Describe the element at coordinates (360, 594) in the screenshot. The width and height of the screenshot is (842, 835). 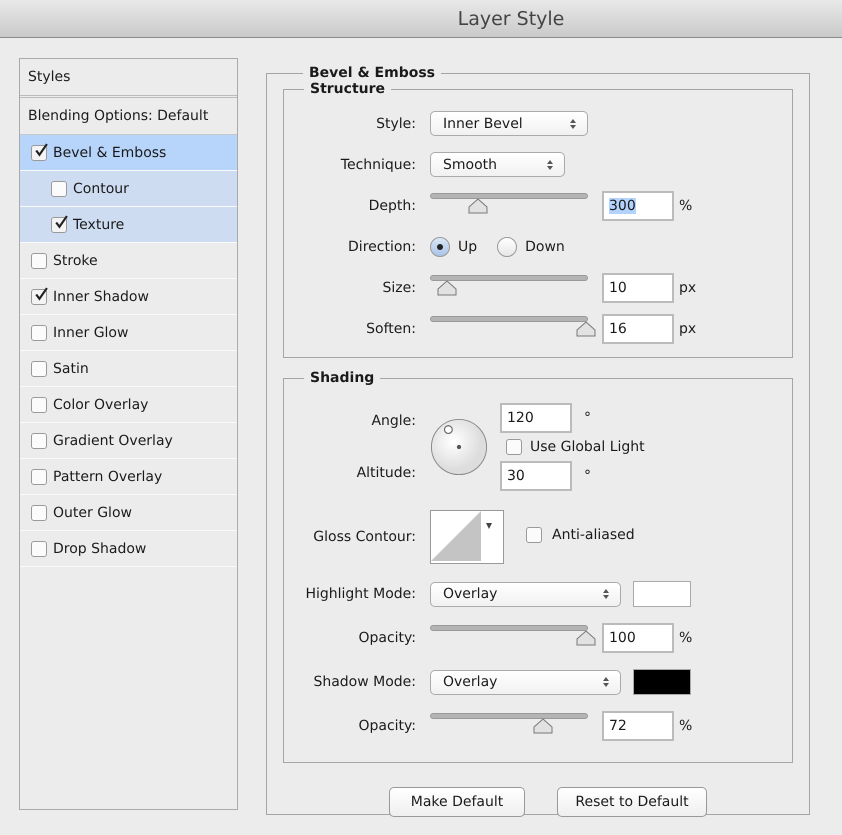
I see `field-label: Highlight Mode:` at that location.